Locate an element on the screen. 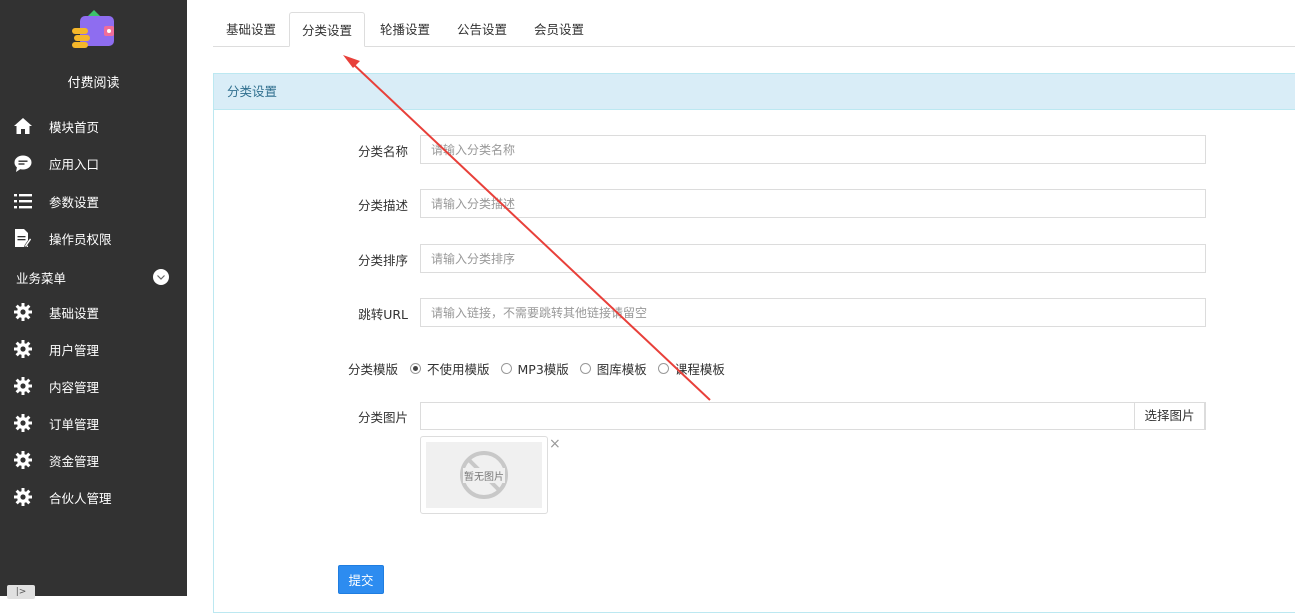 This screenshot has width=1295, height=613. sidebar-item-label: 内容管理 is located at coordinates (74, 387).